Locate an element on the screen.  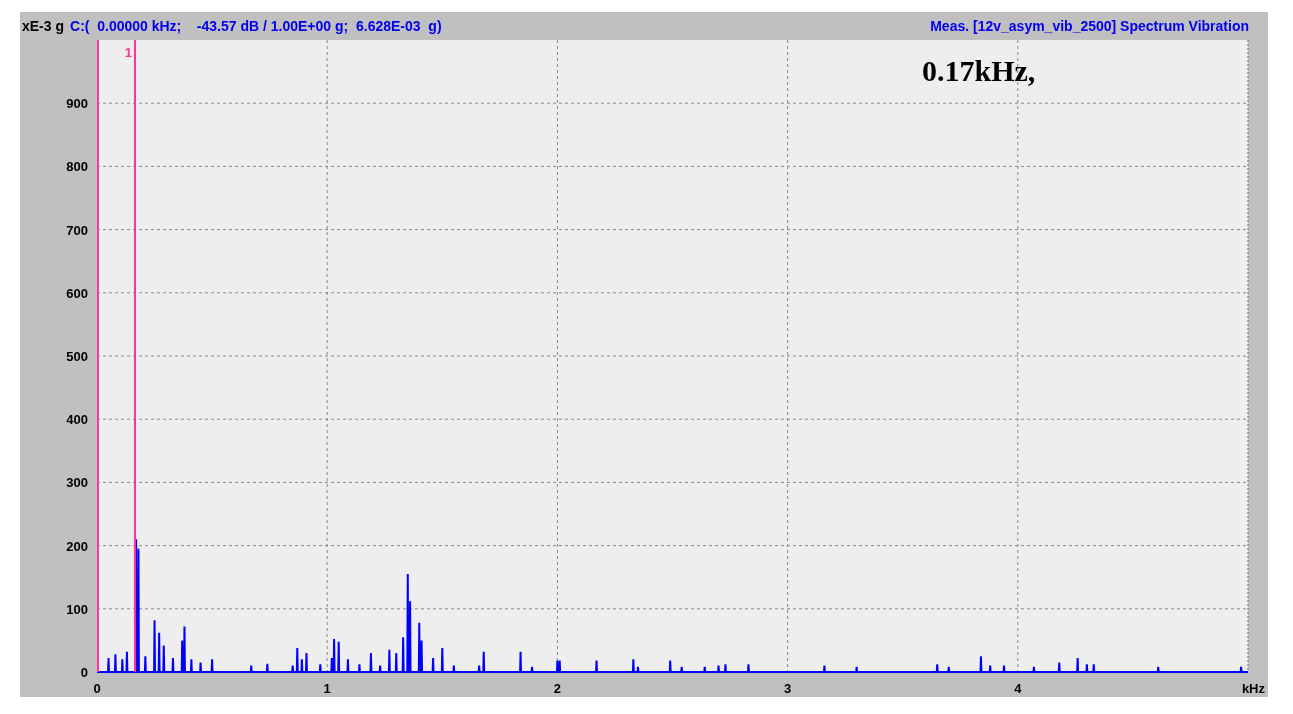
marker-label: 1 is located at coordinates (128, 52).